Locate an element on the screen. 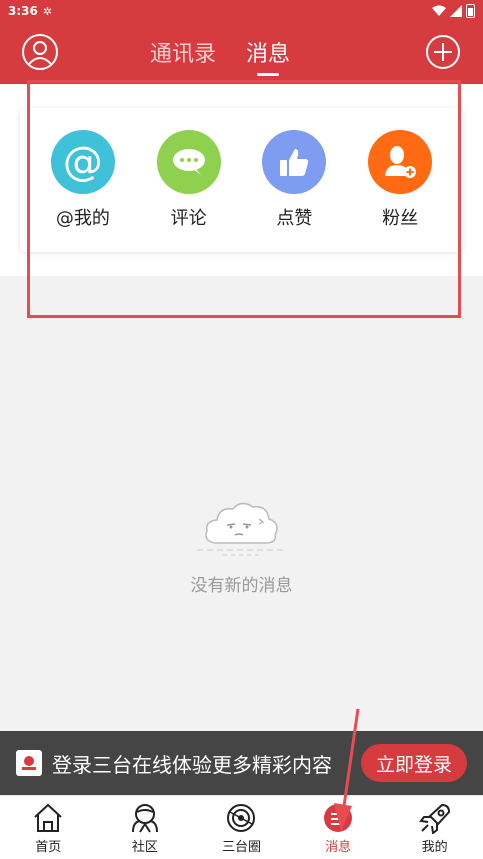 Image resolution: width=483 pixels, height=859 pixels. bottom-nav: 首页 社区 三台圈 消息 我的 is located at coordinates (241, 827).